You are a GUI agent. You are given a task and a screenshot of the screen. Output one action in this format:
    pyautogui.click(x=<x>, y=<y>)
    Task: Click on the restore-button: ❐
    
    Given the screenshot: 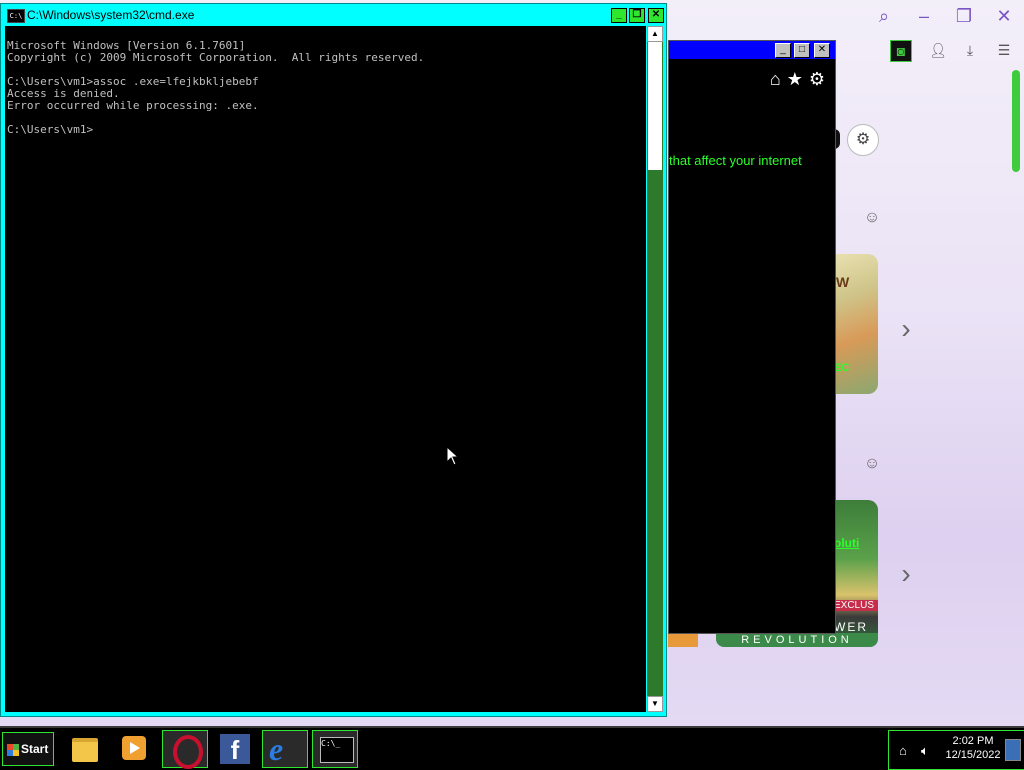 What is the action you would take?
    pyautogui.click(x=637, y=15)
    